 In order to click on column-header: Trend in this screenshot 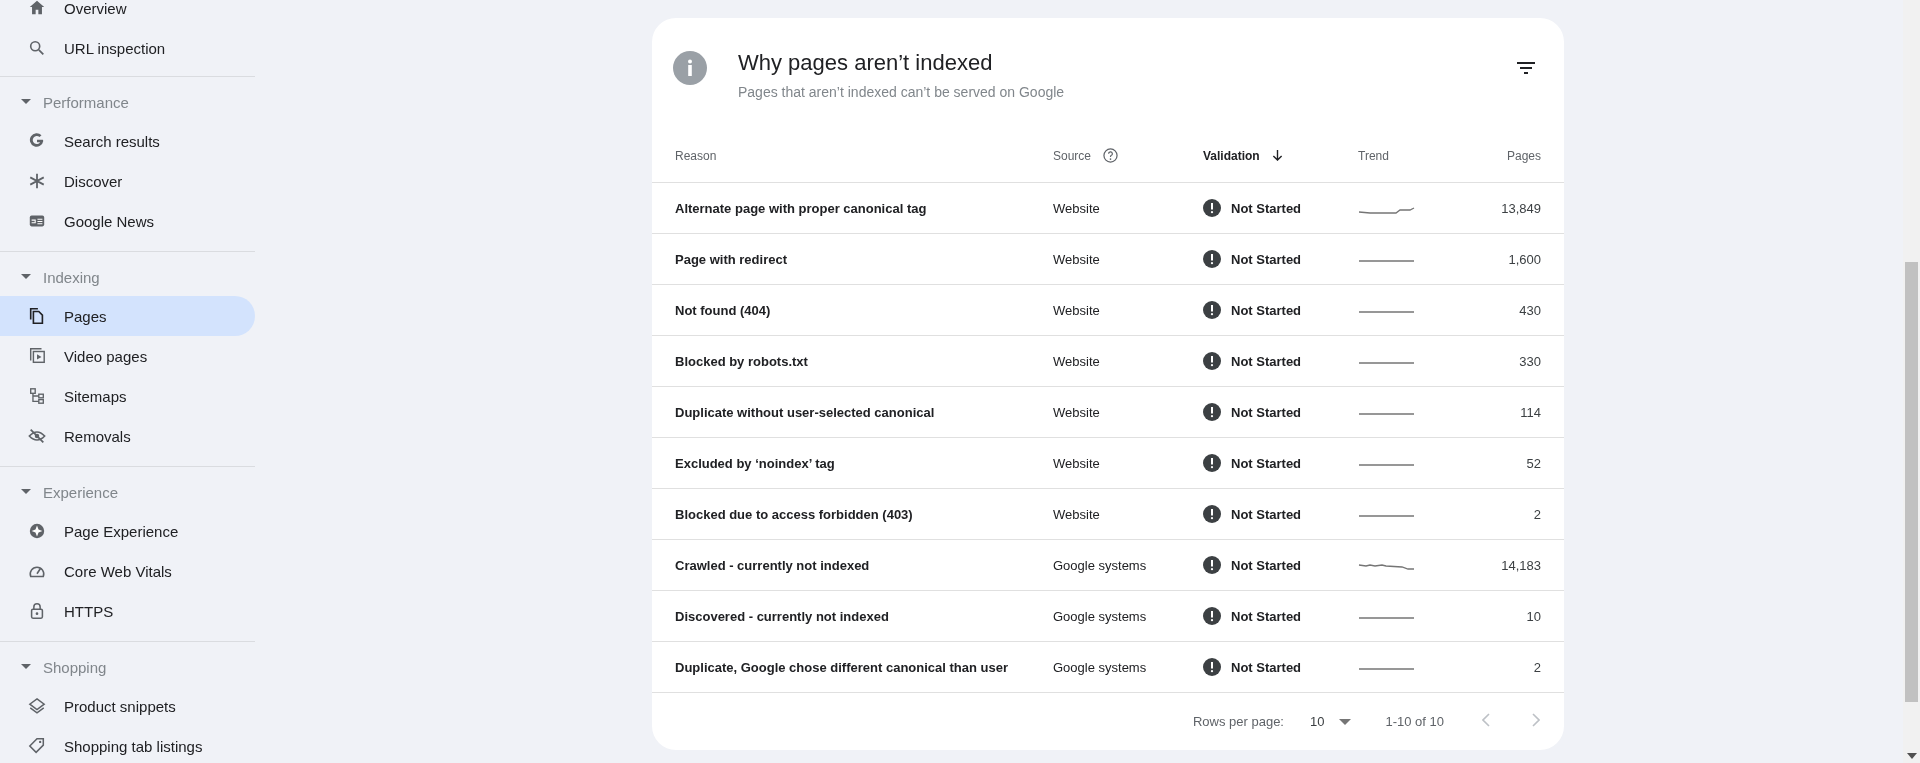, I will do `click(1373, 155)`.